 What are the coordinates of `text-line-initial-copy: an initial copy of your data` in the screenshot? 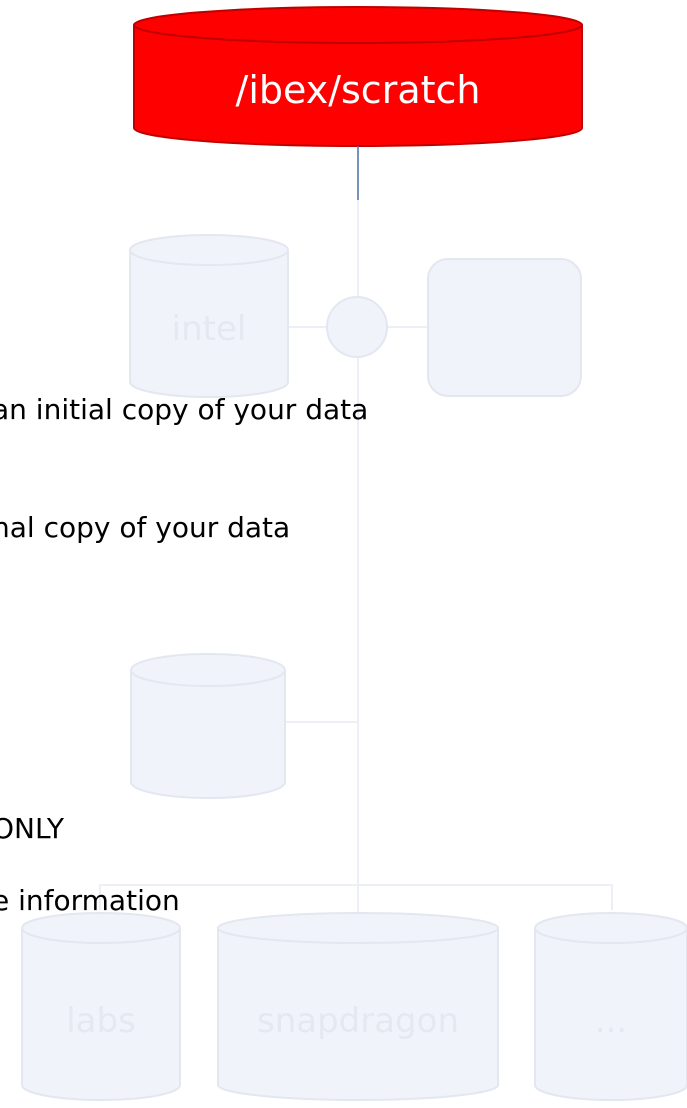 It's located at (184, 409).